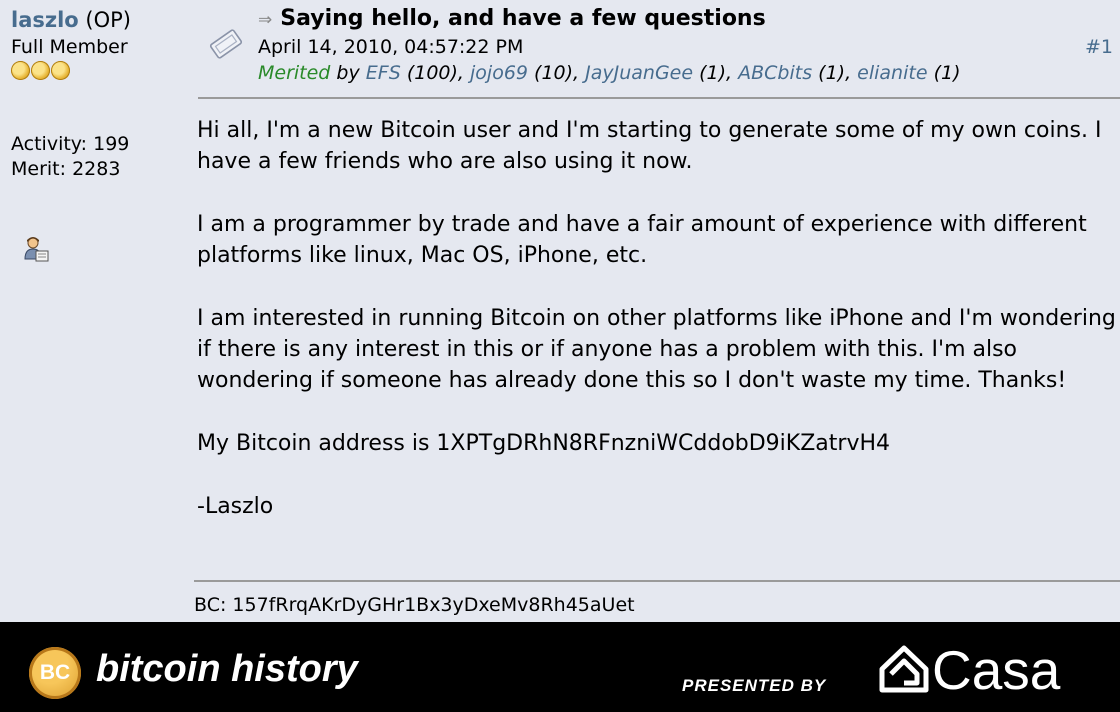 The width and height of the screenshot is (1120, 712). Describe the element at coordinates (36, 249) in the screenshot. I see `view-profile-icon` at that location.